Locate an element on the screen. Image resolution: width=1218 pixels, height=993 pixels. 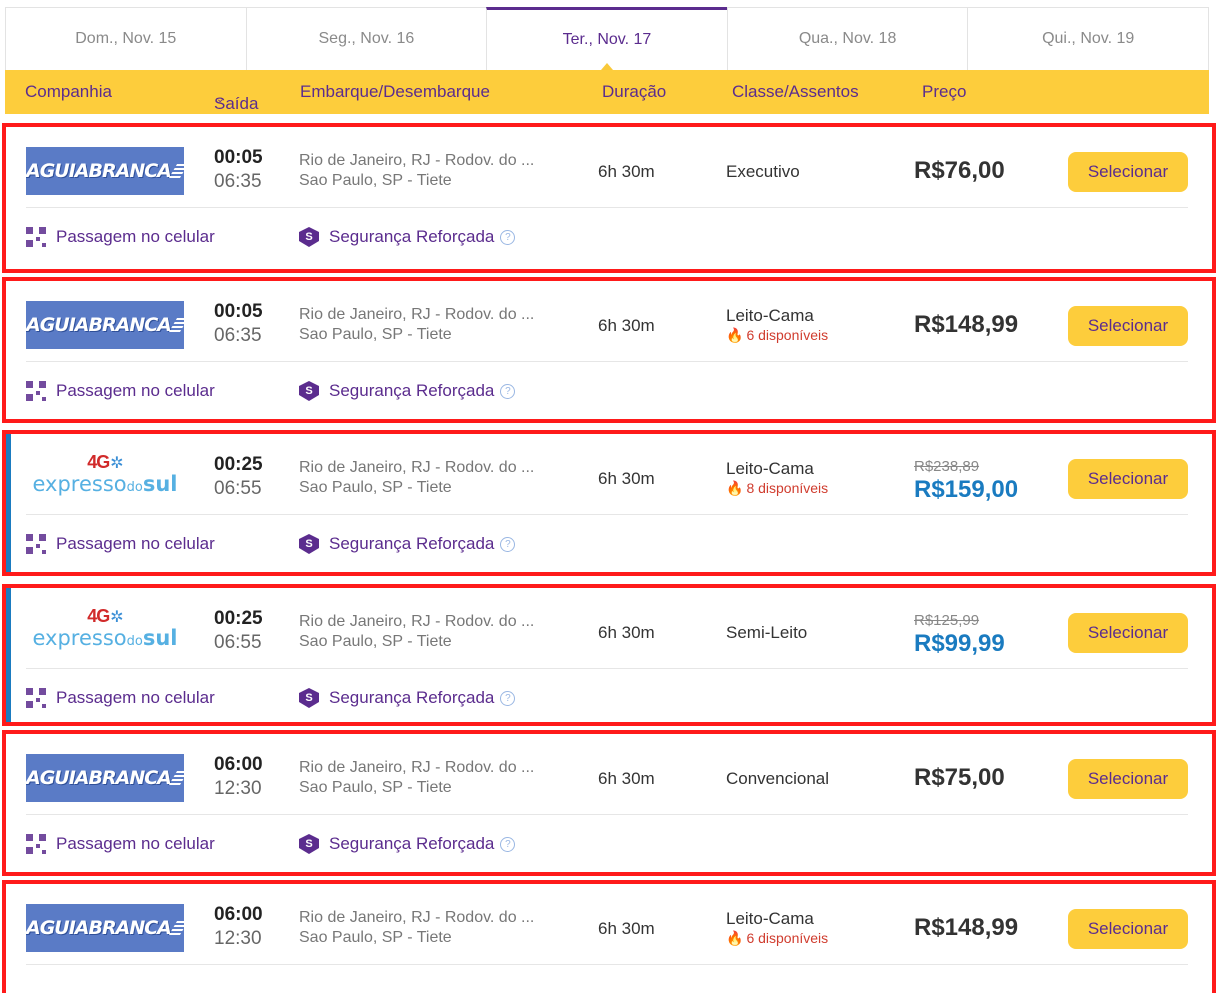
logo-brand-suffix: sul is located at coordinates (160, 484).